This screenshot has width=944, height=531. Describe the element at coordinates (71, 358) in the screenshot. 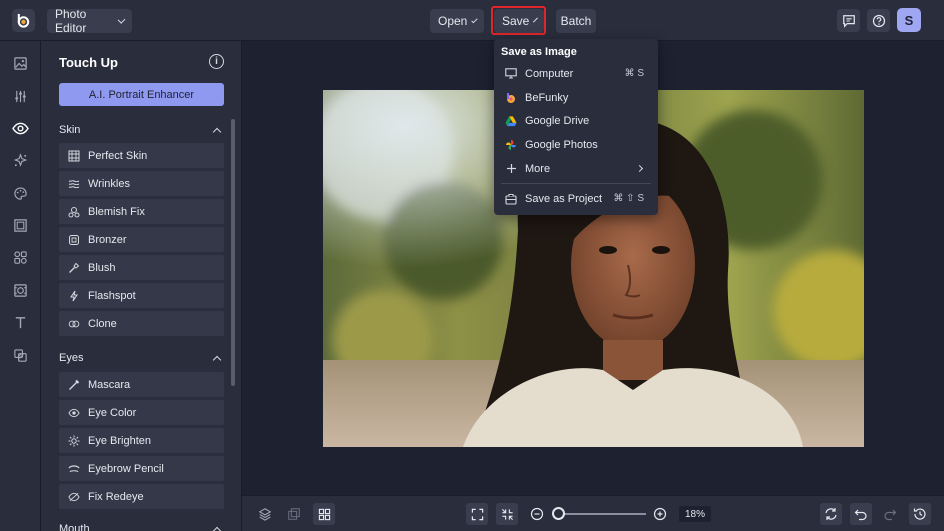

I see `section-title: Eyes` at that location.